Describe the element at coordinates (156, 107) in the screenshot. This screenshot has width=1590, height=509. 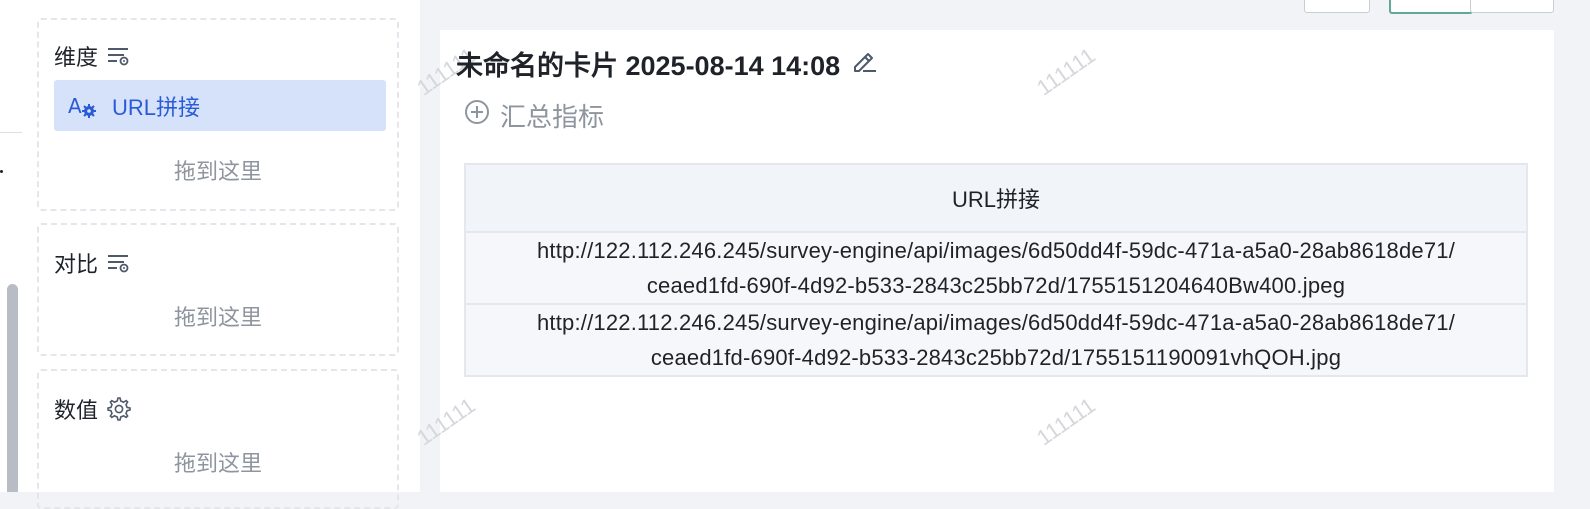
I see `dimension-chip-label: URL拼接` at that location.